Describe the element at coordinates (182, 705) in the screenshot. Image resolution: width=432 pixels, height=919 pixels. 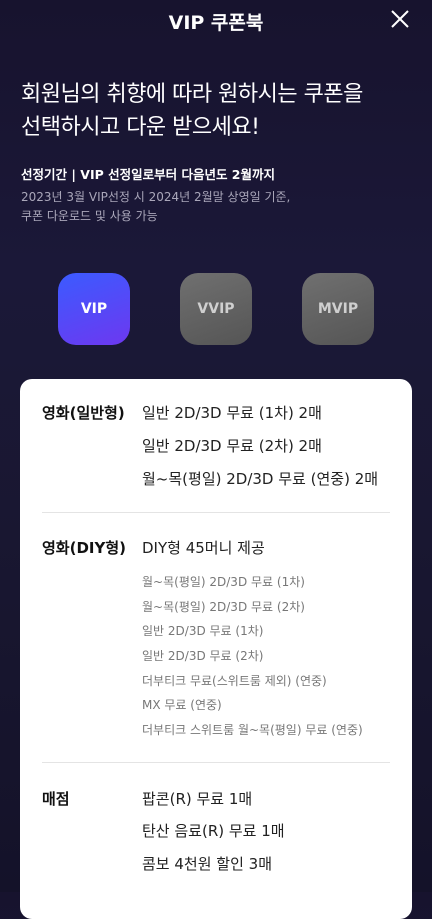
I see `list-item: MX 무료 (연중)` at that location.